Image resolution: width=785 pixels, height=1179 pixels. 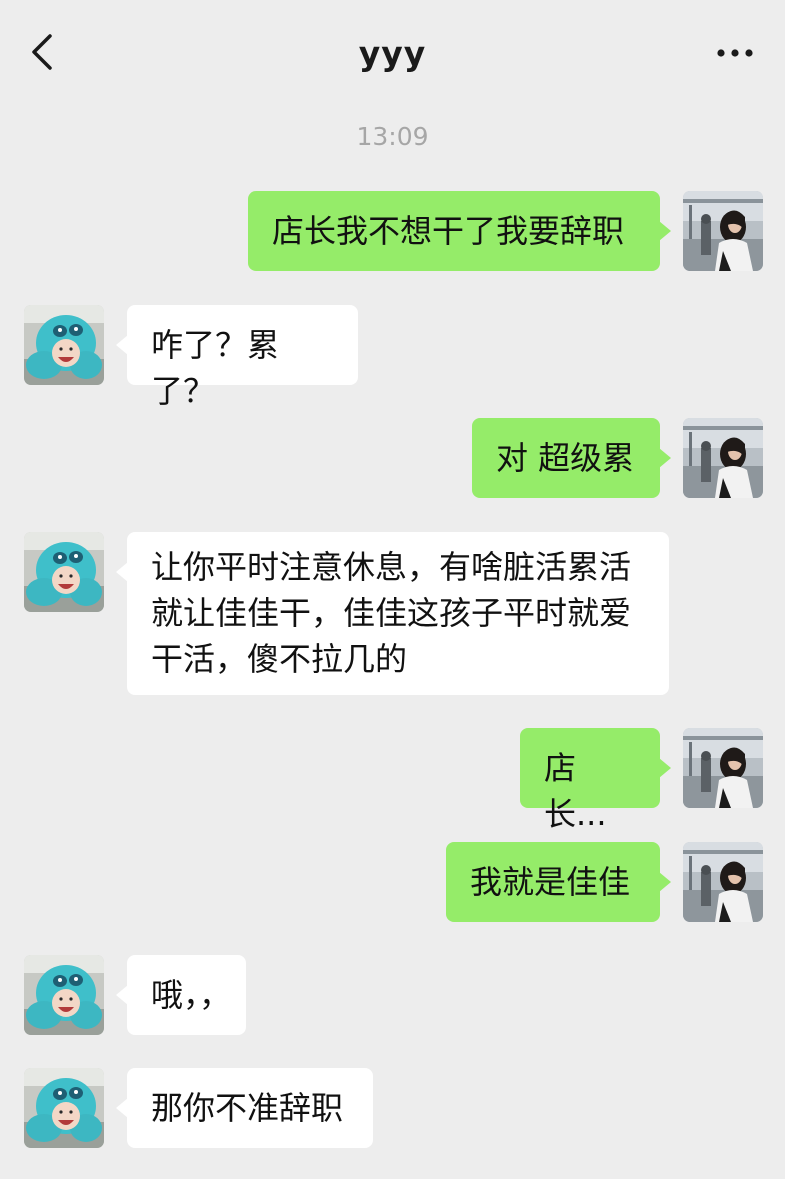 I want to click on message-bubble: 咋了？累了？, so click(x=237, y=357).